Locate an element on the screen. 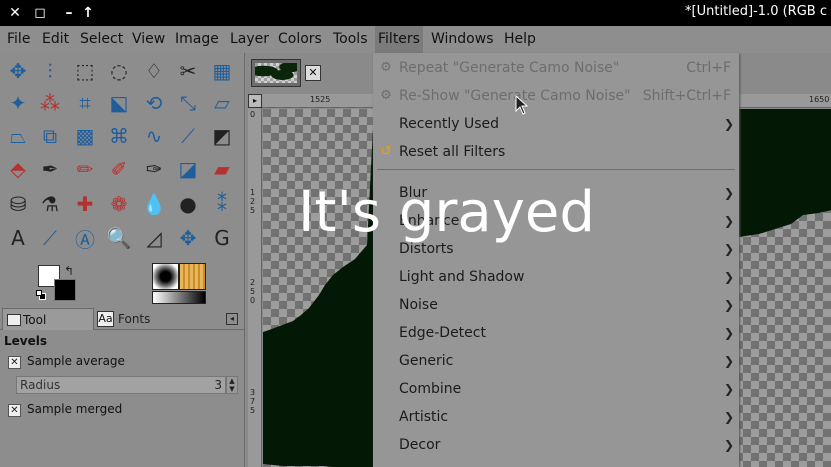 The image size is (831, 467). menu-item-artistic: Artistic ❯ is located at coordinates (556, 417).